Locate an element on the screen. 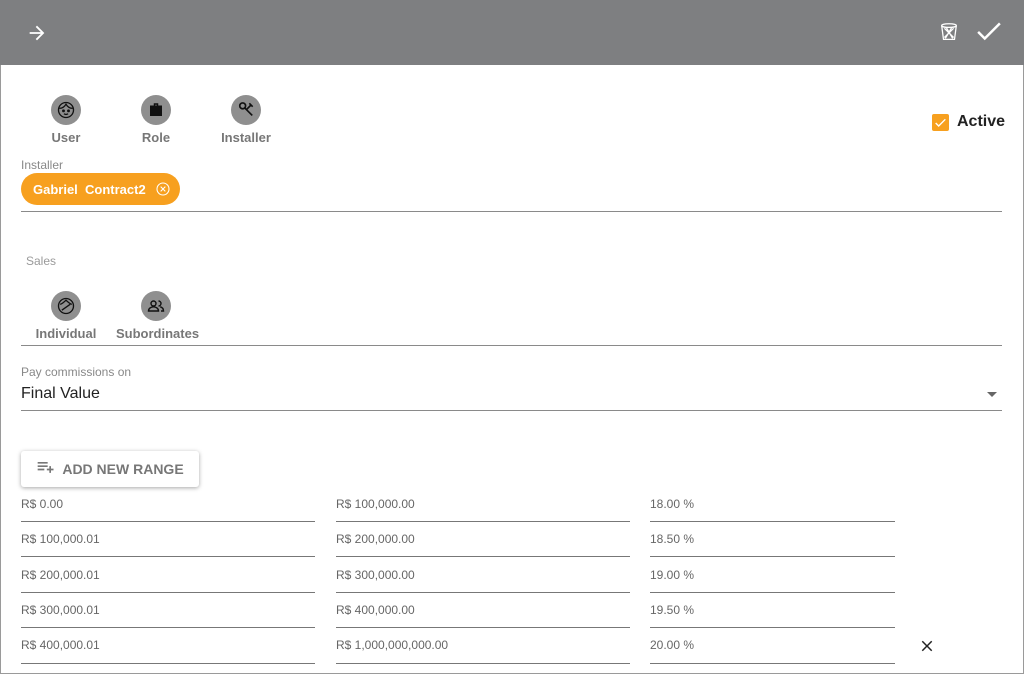 The width and height of the screenshot is (1024, 674). add-new-range-button: ADD NEW RANGE is located at coordinates (110, 469).